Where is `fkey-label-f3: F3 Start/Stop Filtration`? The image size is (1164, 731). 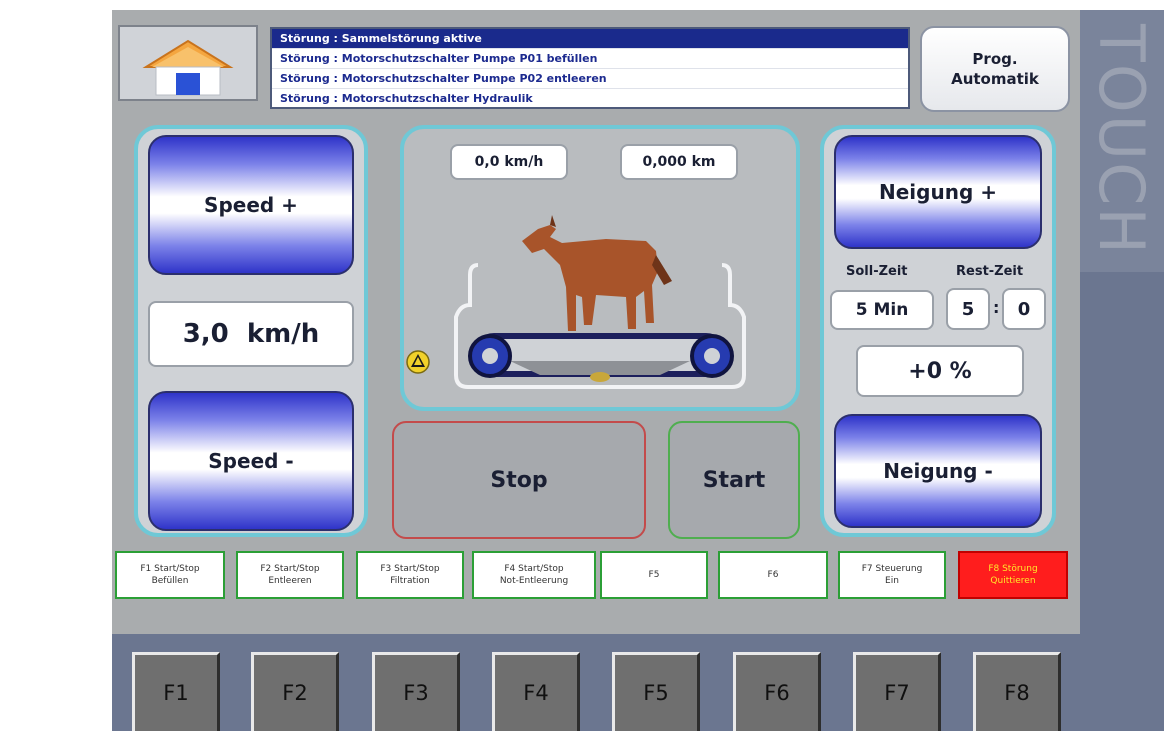 fkey-label-f3: F3 Start/Stop Filtration is located at coordinates (410, 575).